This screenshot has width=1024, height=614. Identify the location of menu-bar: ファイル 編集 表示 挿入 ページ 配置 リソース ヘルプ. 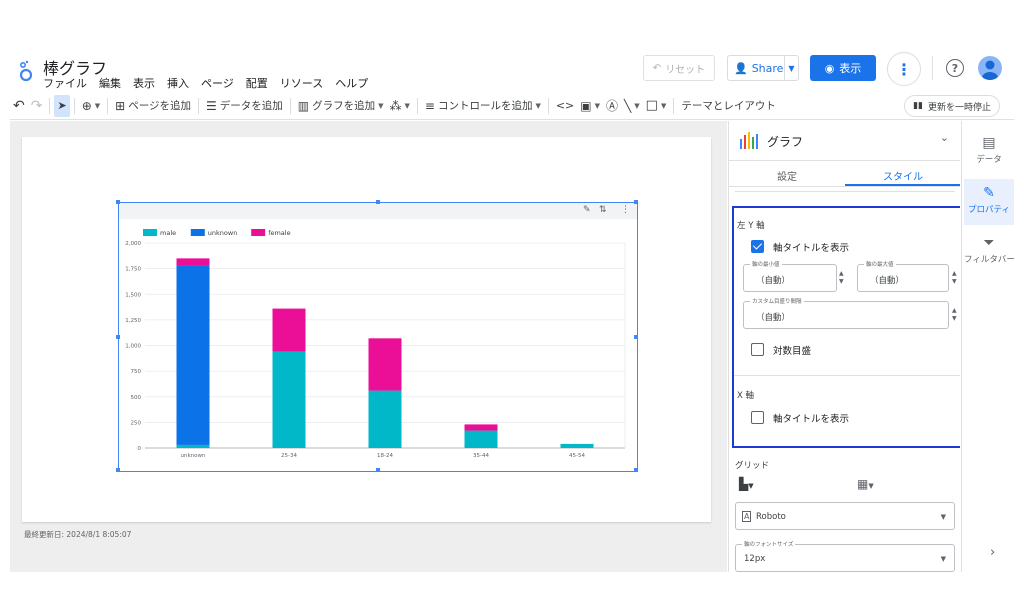
(211, 83).